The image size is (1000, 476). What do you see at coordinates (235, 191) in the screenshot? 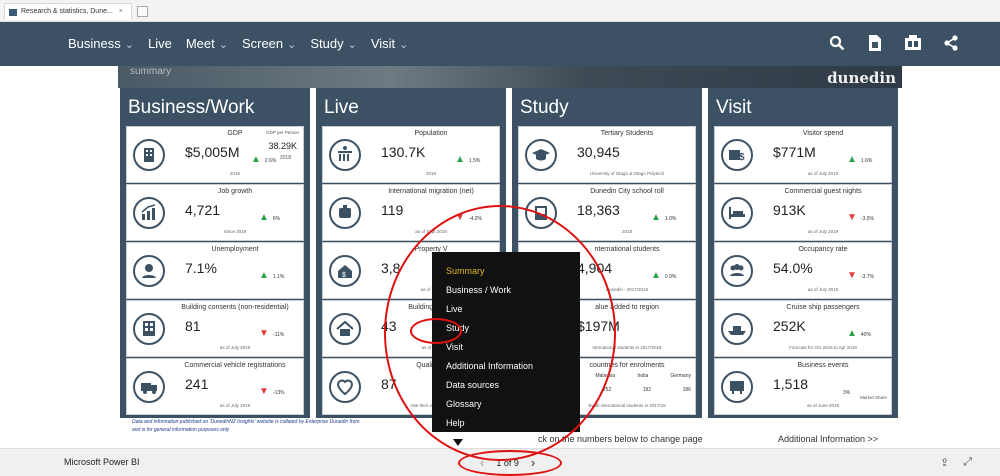
I see `kpi-label: Job growth` at bounding box center [235, 191].